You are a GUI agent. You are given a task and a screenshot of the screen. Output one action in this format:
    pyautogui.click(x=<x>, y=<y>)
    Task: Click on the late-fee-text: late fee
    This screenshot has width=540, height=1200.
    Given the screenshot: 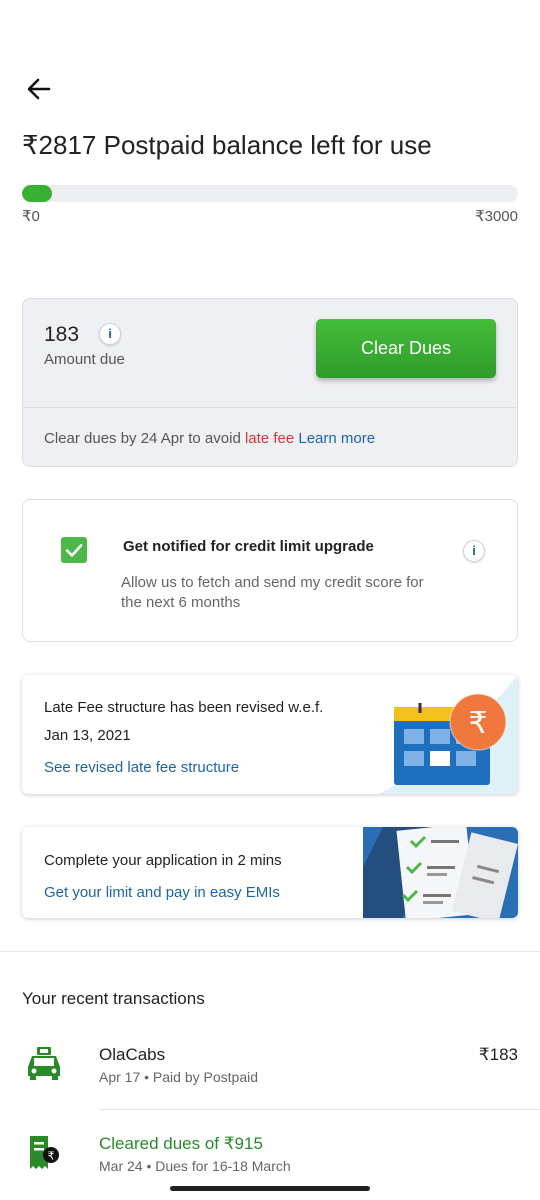 What is the action you would take?
    pyautogui.click(x=269, y=438)
    